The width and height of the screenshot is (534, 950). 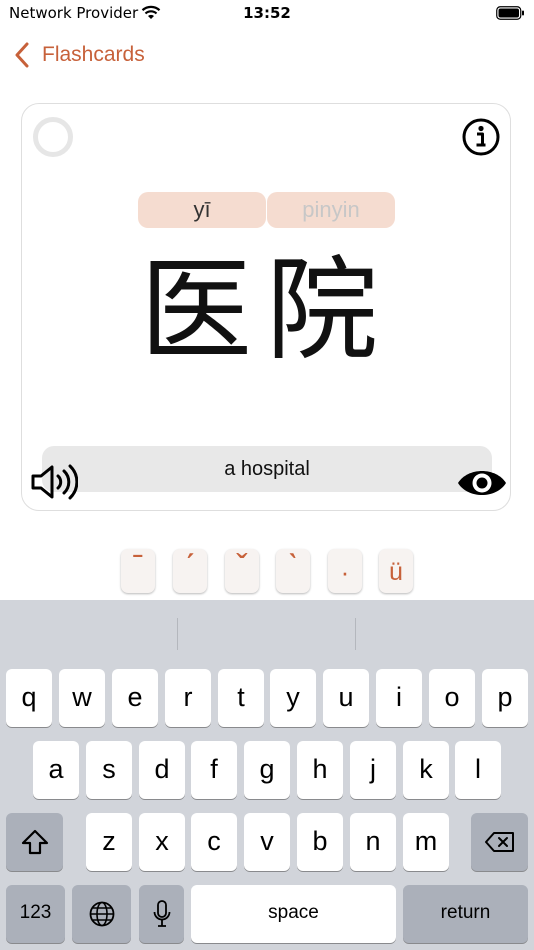 What do you see at coordinates (53, 137) in the screenshot?
I see `progress-ring-icon` at bounding box center [53, 137].